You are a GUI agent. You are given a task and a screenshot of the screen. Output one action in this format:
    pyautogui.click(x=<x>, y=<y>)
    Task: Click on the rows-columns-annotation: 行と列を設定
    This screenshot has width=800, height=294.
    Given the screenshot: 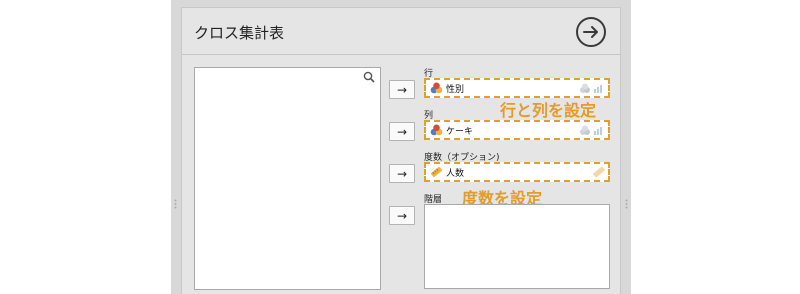 What is the action you would take?
    pyautogui.click(x=548, y=110)
    